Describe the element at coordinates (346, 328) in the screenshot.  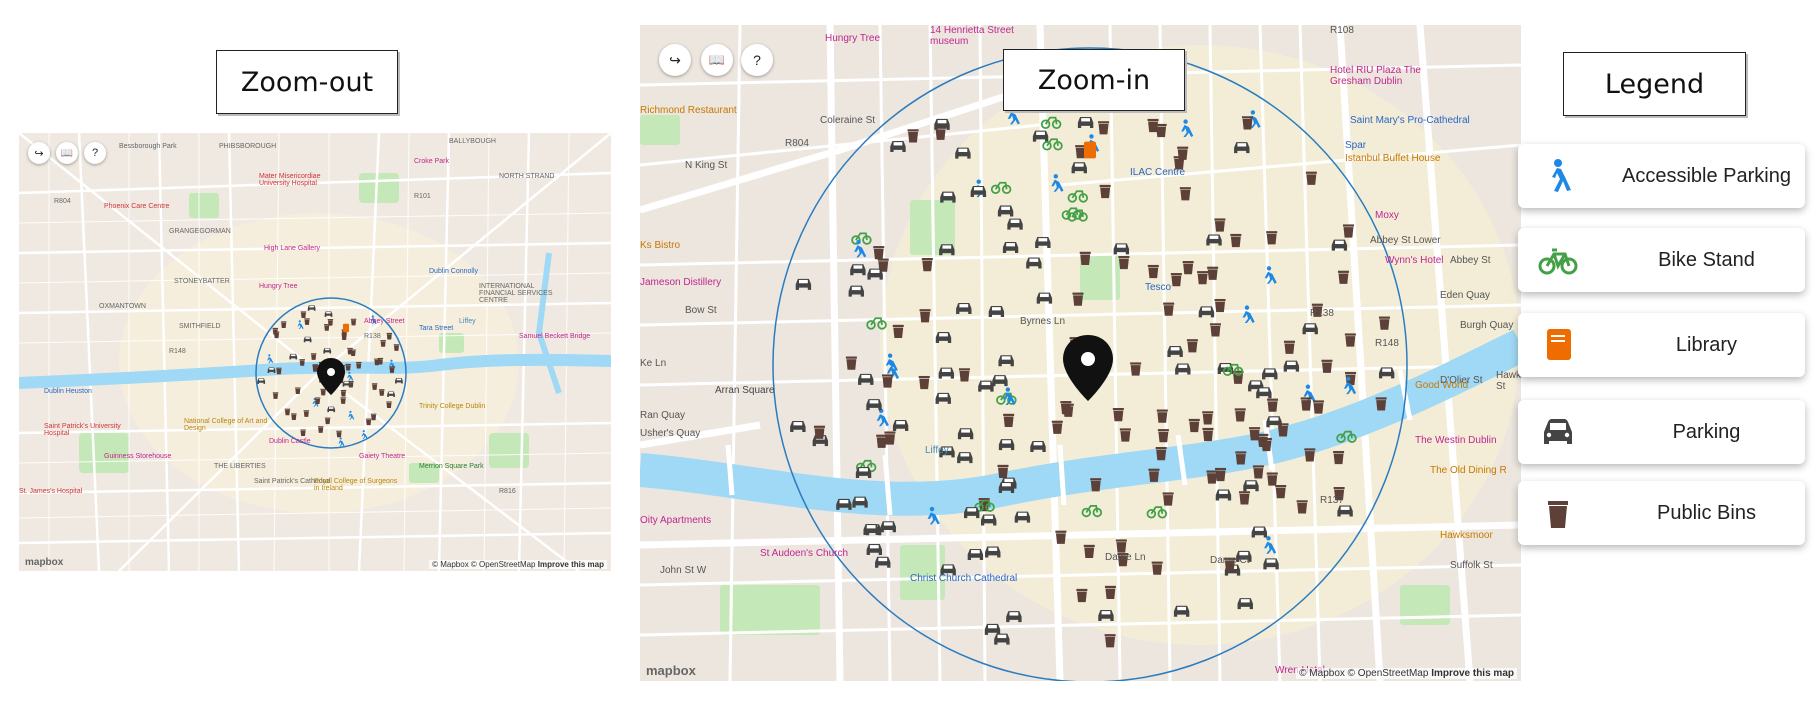
I see `library-marker` at that location.